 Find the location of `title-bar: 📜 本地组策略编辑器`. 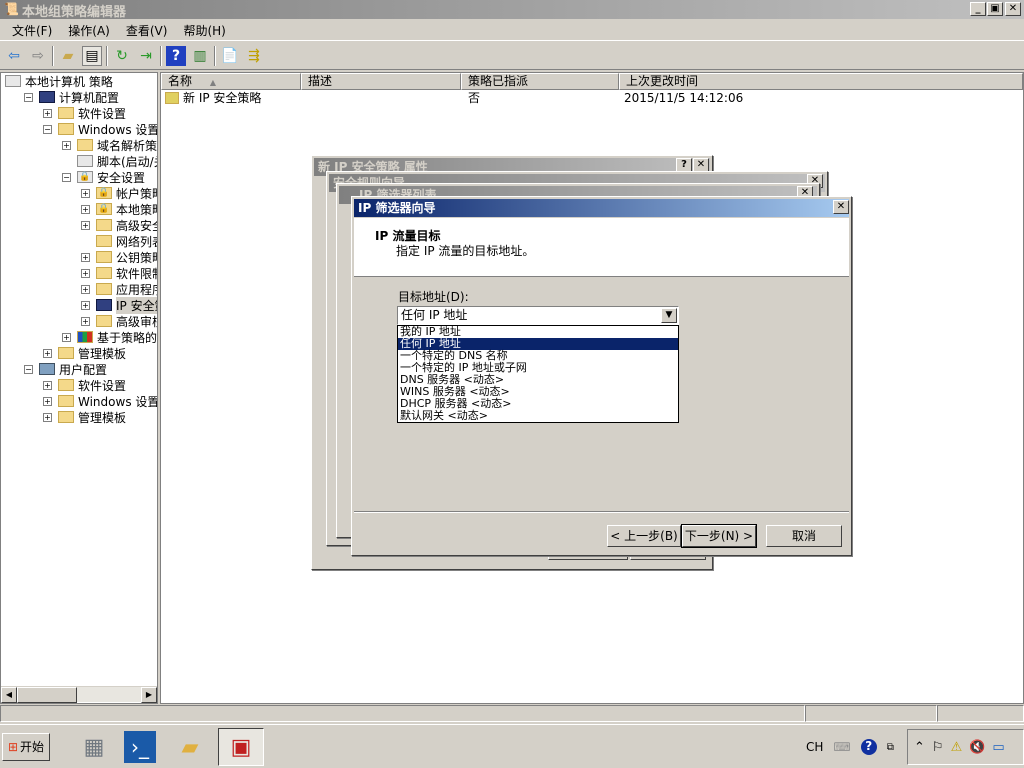

title-bar: 📜 本地组策略编辑器 is located at coordinates (512, 10).